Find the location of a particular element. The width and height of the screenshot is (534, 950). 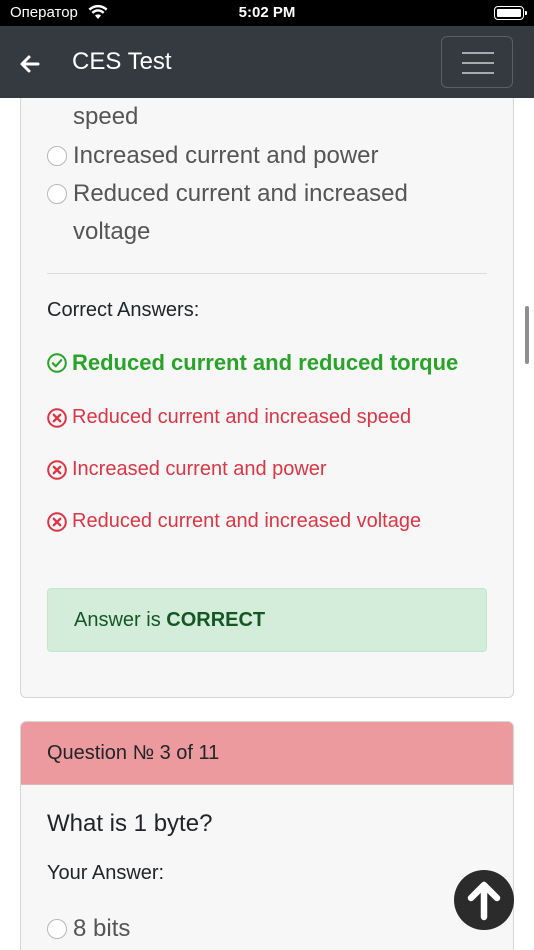

option-radio: Reduced current and increased voltage is located at coordinates (247, 213).